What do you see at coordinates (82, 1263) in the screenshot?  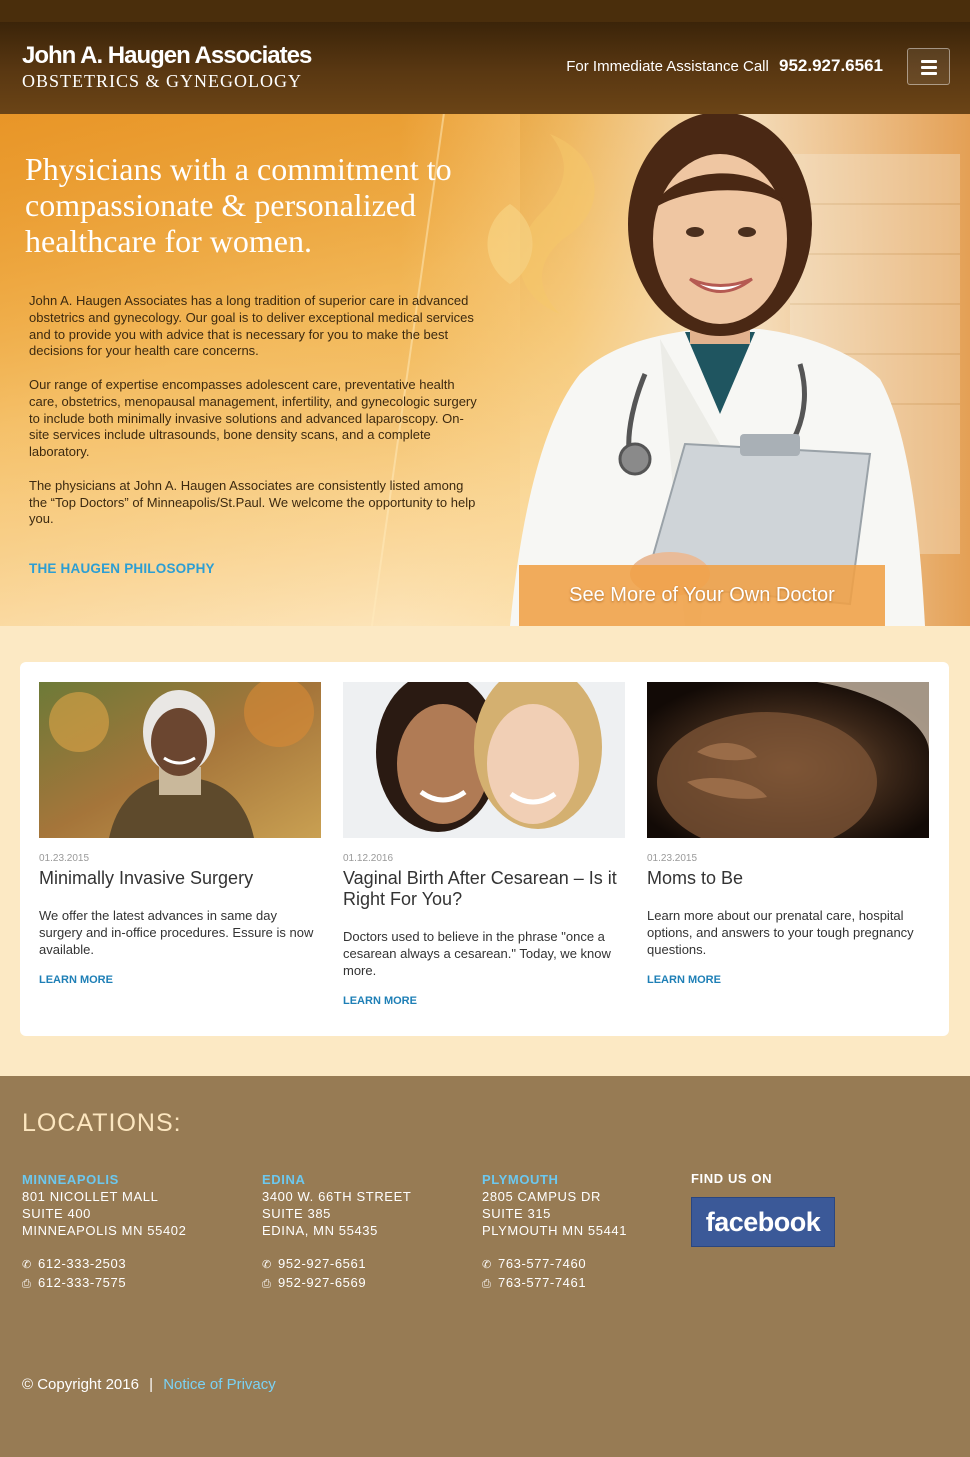 I see `phone-number: 612-333-2503` at bounding box center [82, 1263].